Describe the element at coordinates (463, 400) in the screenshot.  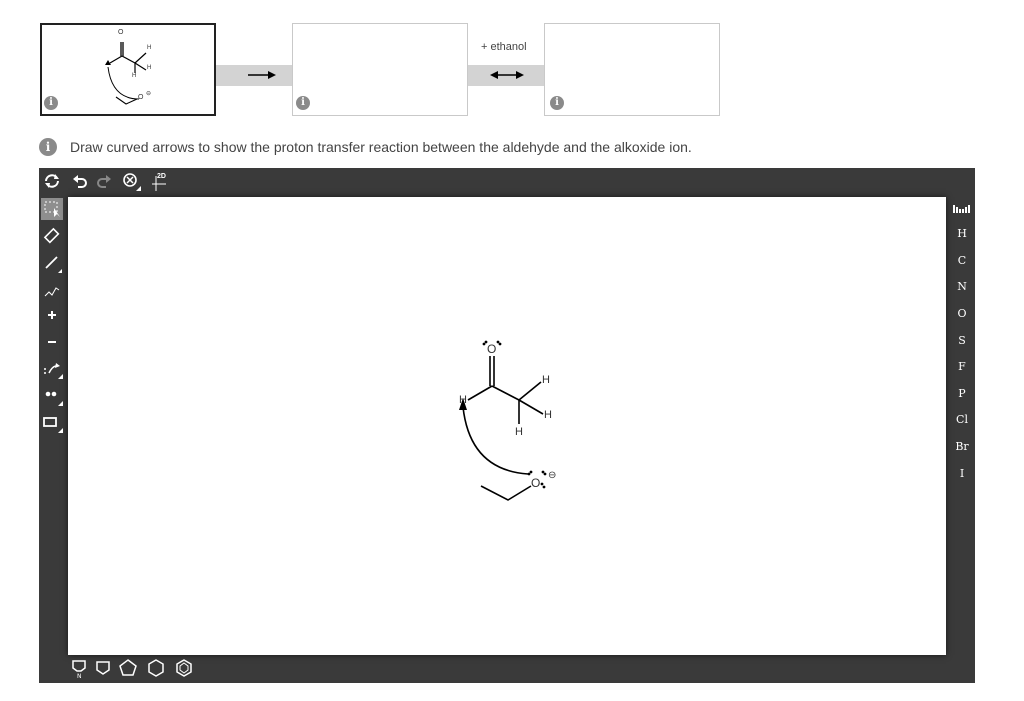
I see `atom-h-aldehyde: H` at that location.